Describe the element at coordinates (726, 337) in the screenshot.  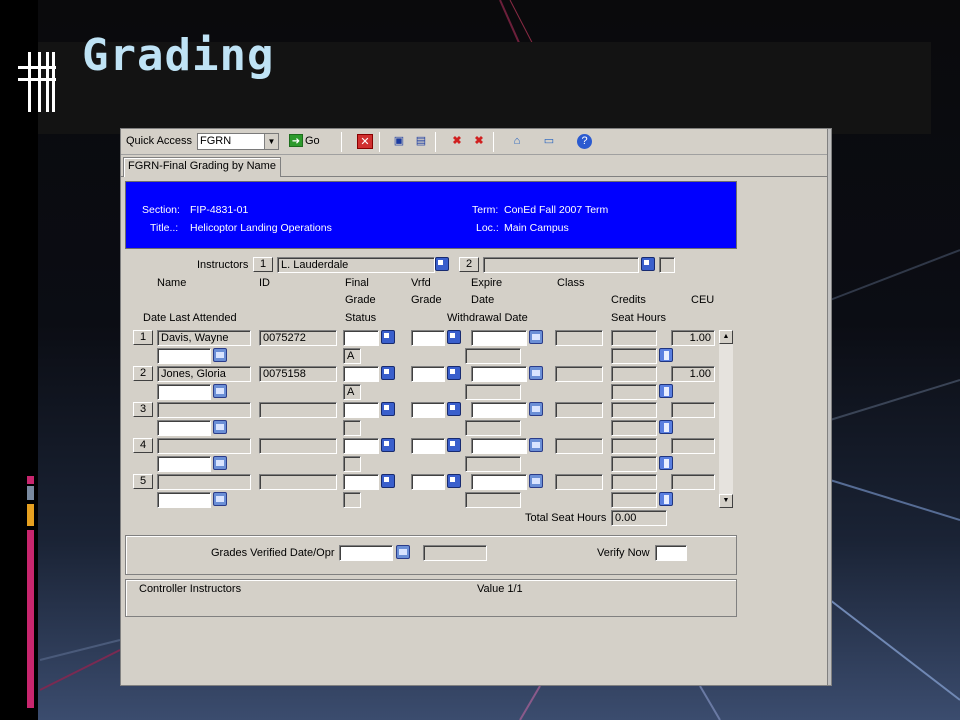
I see `scroll-up-icon: ▲` at that location.